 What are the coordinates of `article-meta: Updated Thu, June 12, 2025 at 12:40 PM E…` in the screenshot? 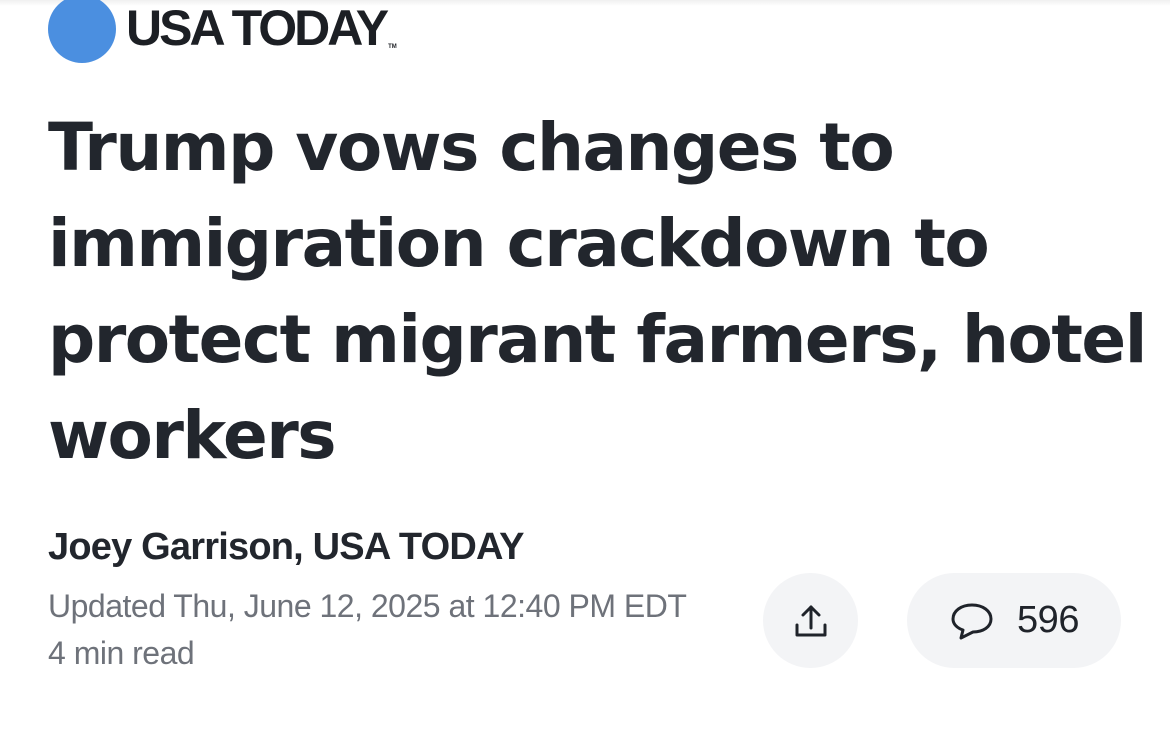 It's located at (378, 630).